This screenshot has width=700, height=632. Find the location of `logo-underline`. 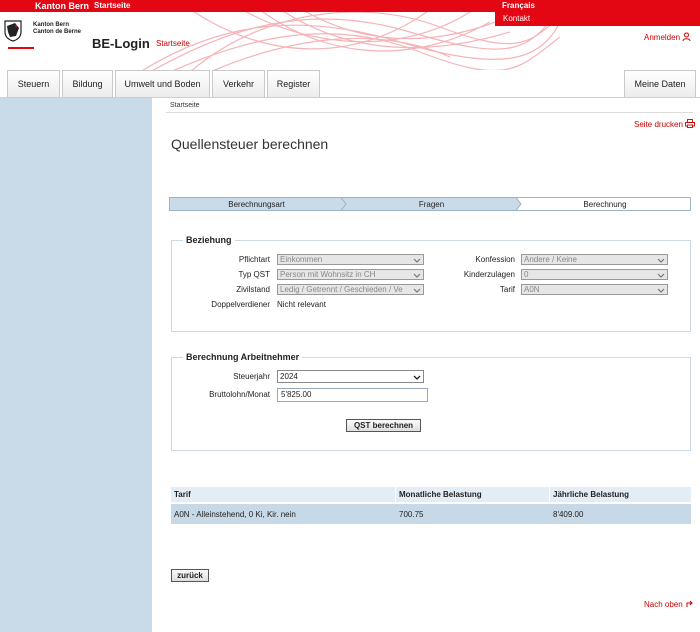

logo-underline is located at coordinates (21, 48).